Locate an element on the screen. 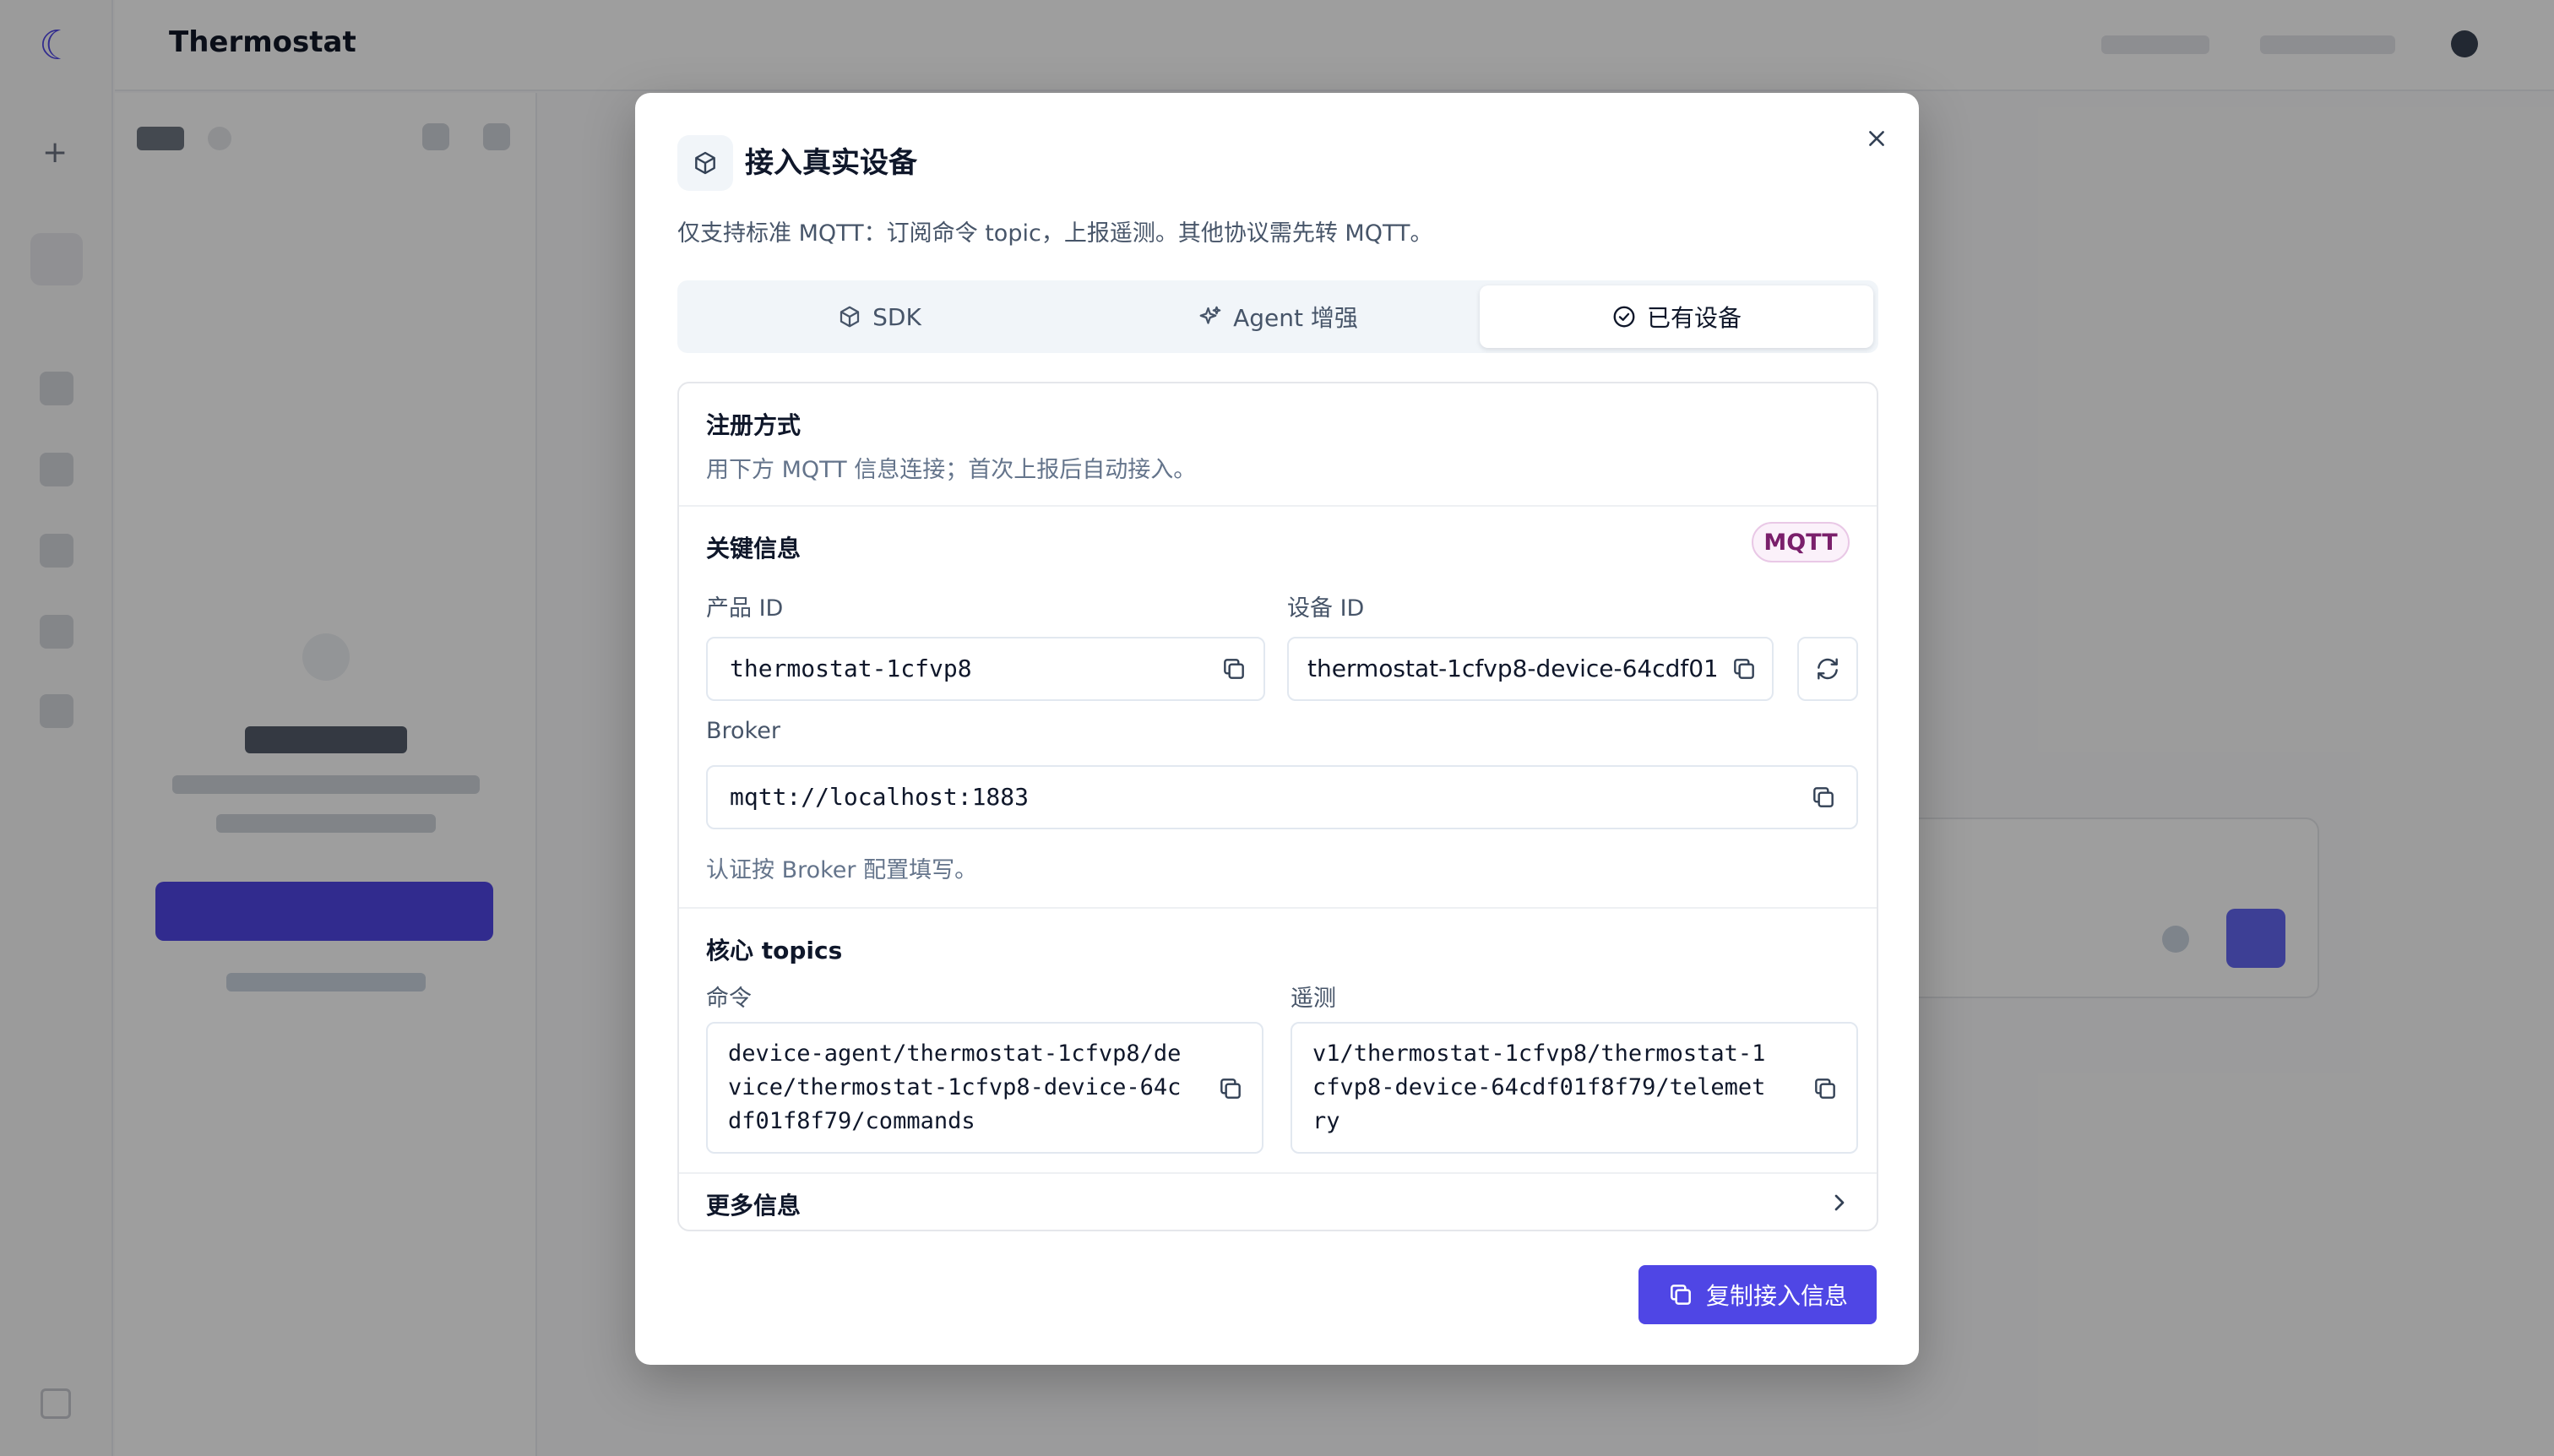 The image size is (2554, 1456). close-button is located at coordinates (1877, 139).